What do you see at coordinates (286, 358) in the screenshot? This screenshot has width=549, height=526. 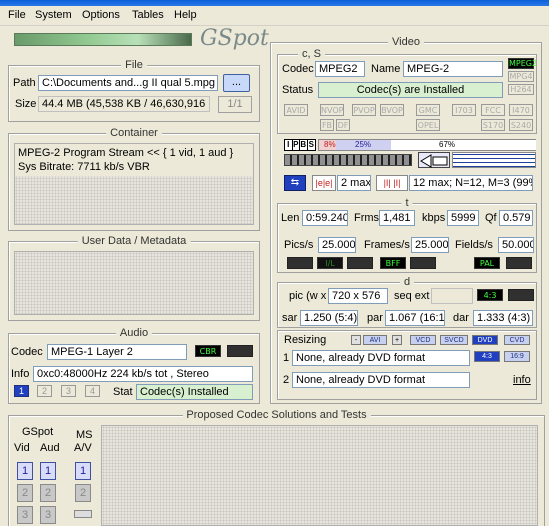 I see `resize-line1-num: 1` at bounding box center [286, 358].